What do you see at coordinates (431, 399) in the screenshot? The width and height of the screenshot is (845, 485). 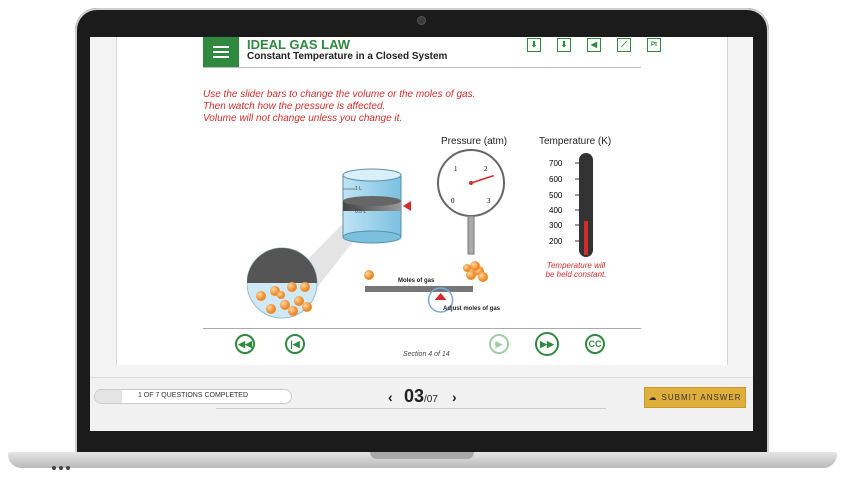 I see `question-total: /07` at bounding box center [431, 399].